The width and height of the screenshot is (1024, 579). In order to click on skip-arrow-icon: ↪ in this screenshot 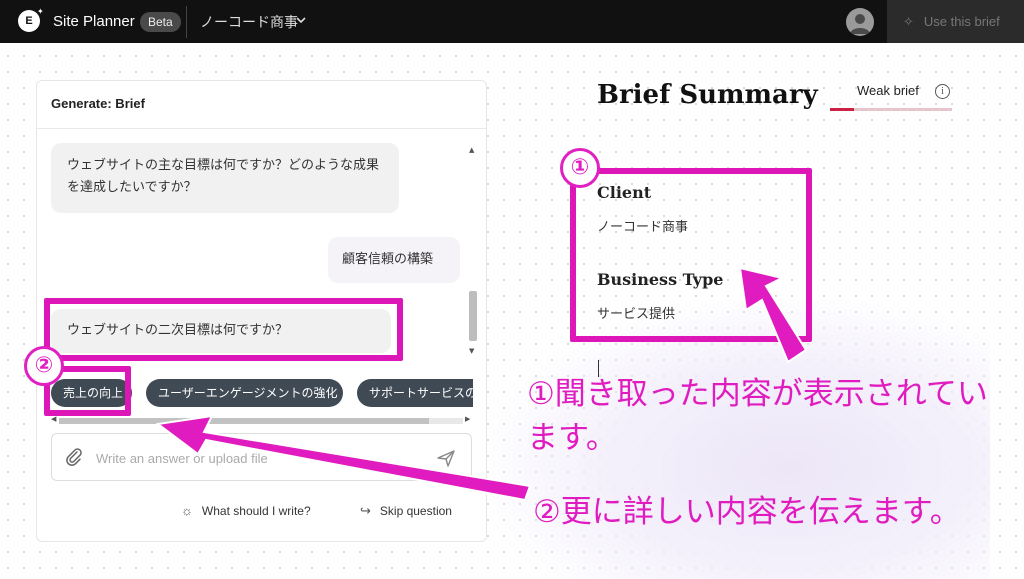, I will do `click(365, 510)`.